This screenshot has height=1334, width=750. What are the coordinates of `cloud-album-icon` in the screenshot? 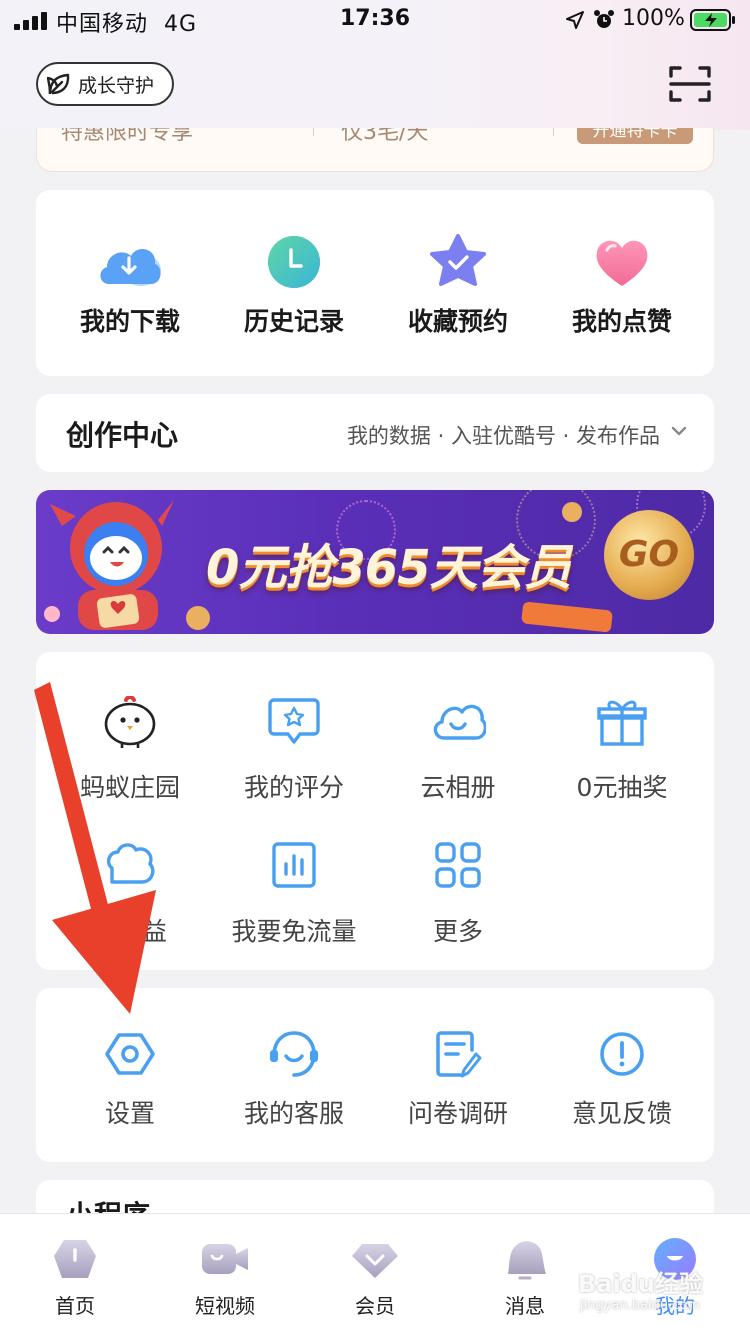 It's located at (459, 722).